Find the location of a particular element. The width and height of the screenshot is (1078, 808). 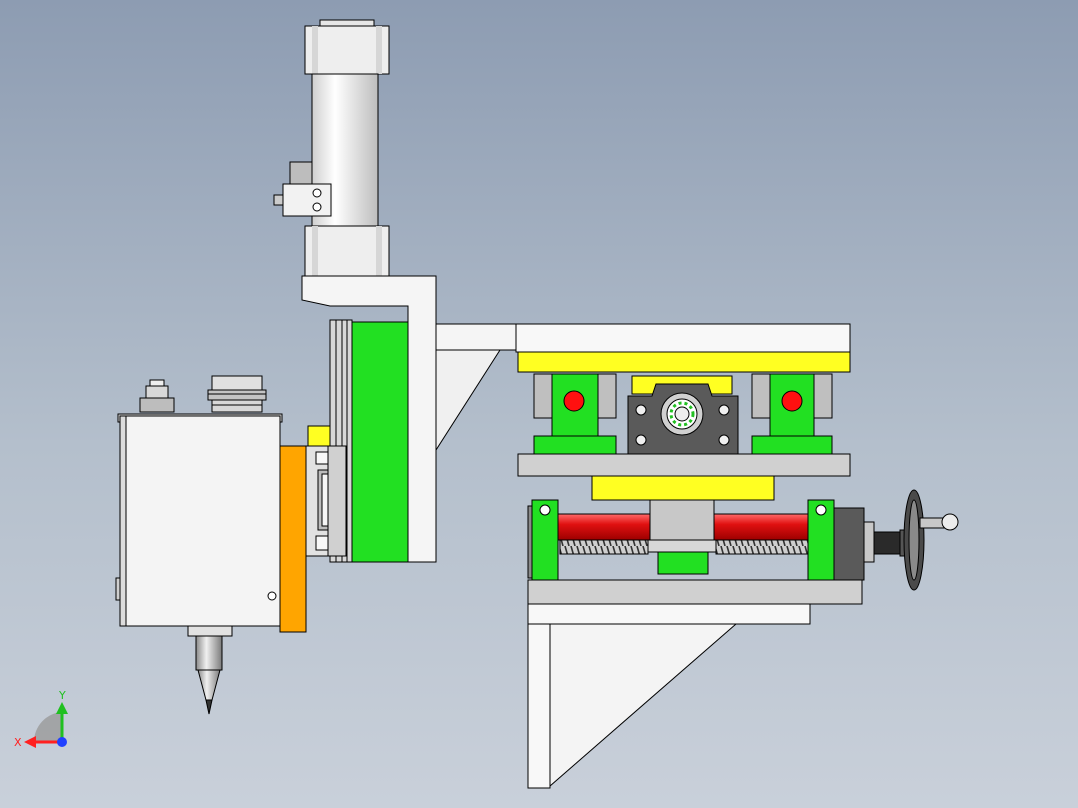

marking-nozzle is located at coordinates (210, 670).